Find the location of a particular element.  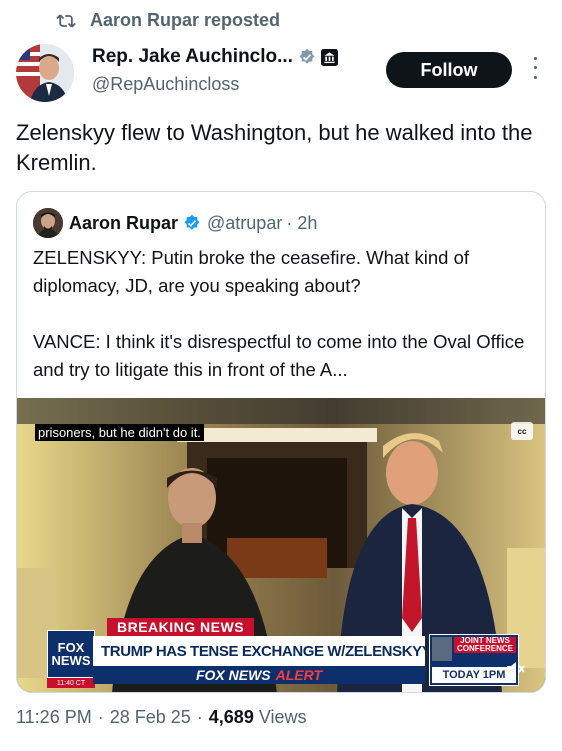

repost-text: Aaron Rupar reposted is located at coordinates (185, 20).